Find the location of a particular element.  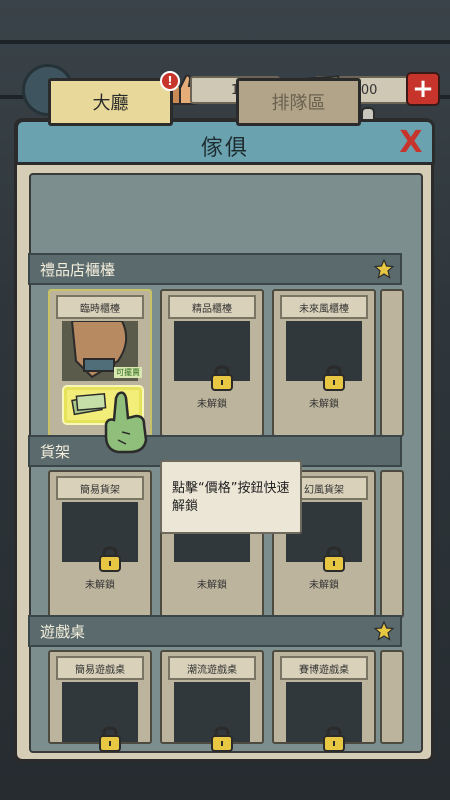

tab-lobby: 大廳 ! is located at coordinates (114, 98).